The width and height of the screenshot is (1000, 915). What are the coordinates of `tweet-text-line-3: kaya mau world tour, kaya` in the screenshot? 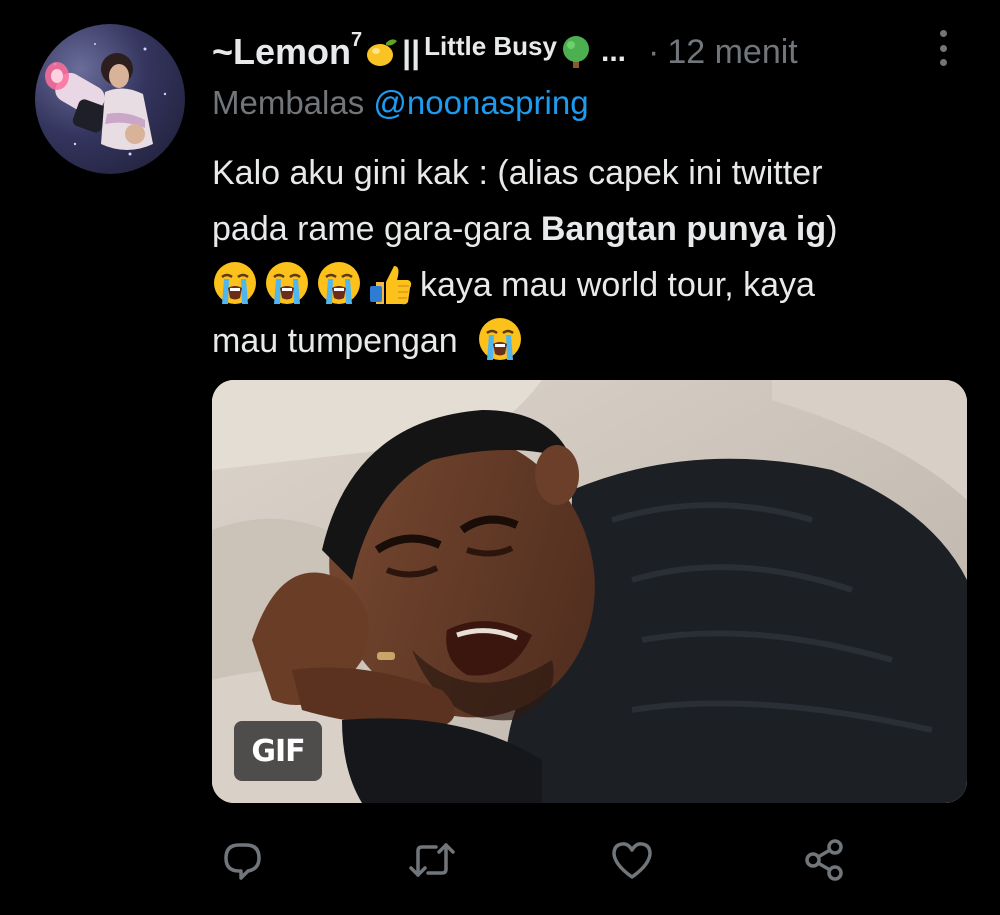 It's located at (592, 285).